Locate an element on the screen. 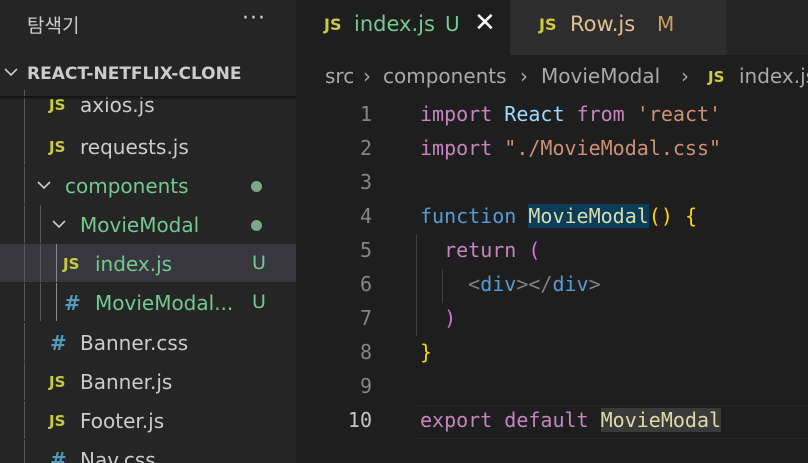  code-line: 6 <div></div> is located at coordinates (552, 286).